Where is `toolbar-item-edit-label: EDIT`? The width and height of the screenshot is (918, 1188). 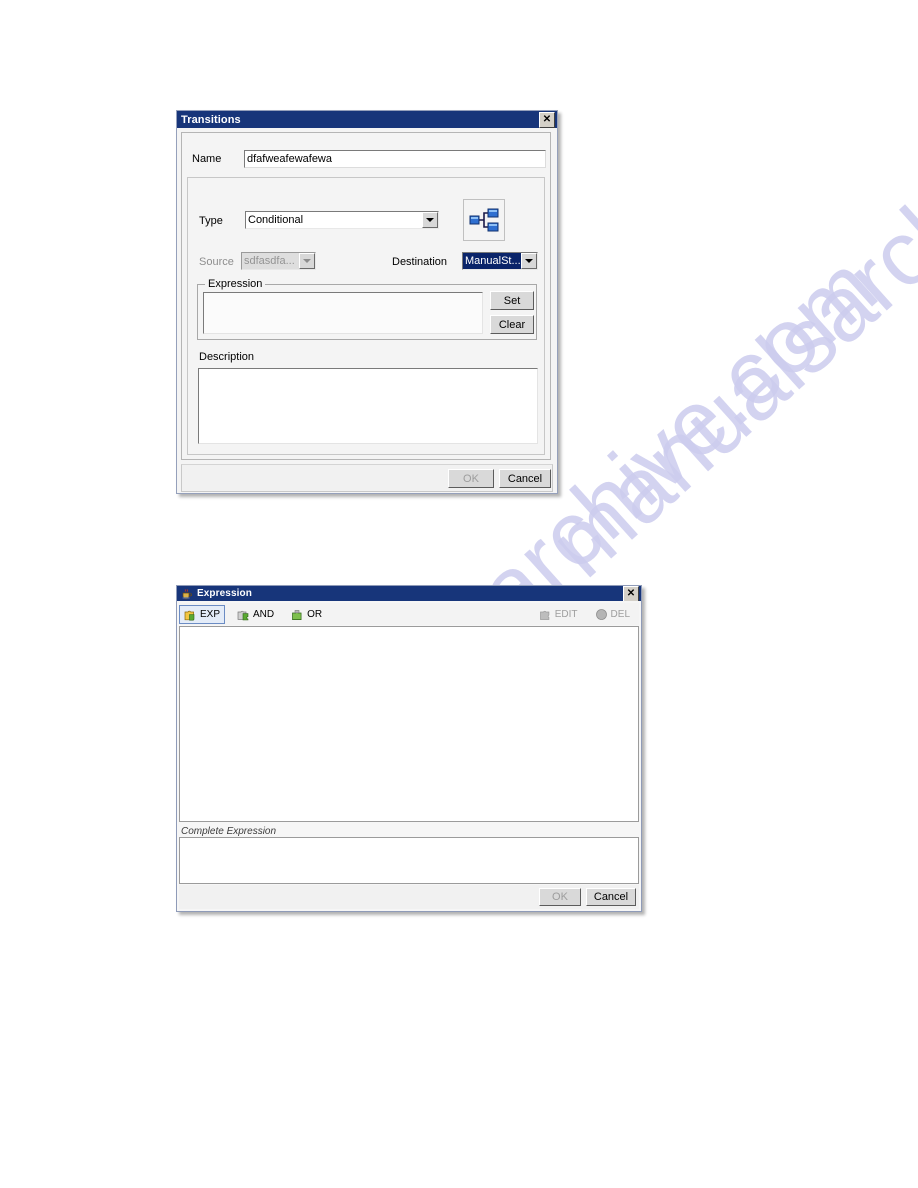 toolbar-item-edit-label: EDIT is located at coordinates (566, 614).